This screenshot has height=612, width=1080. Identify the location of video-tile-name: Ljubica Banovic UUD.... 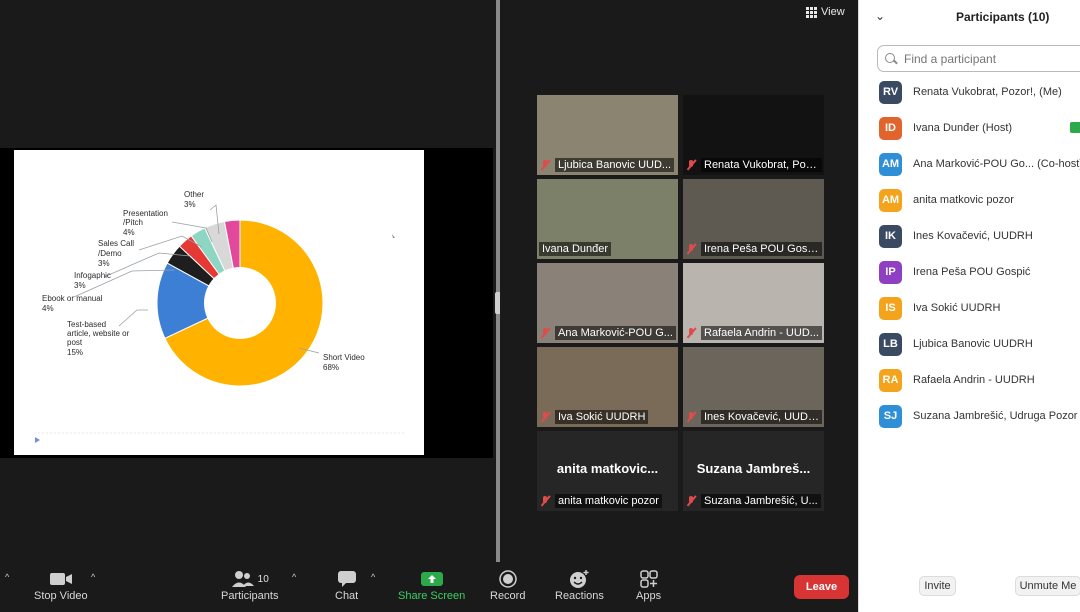
(607, 165).